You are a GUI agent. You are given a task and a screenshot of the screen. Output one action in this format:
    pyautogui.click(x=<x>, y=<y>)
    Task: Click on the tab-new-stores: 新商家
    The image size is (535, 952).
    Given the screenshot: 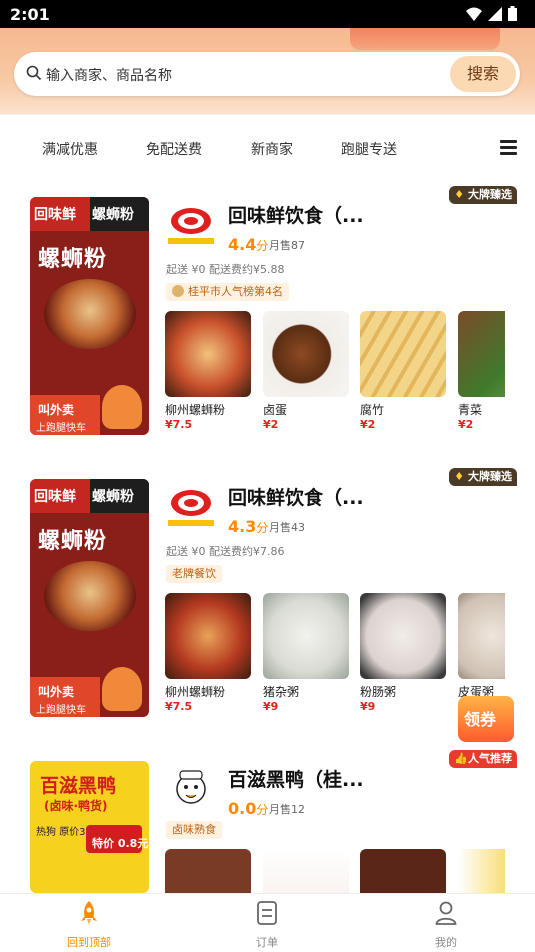 What is the action you would take?
    pyautogui.click(x=272, y=149)
    